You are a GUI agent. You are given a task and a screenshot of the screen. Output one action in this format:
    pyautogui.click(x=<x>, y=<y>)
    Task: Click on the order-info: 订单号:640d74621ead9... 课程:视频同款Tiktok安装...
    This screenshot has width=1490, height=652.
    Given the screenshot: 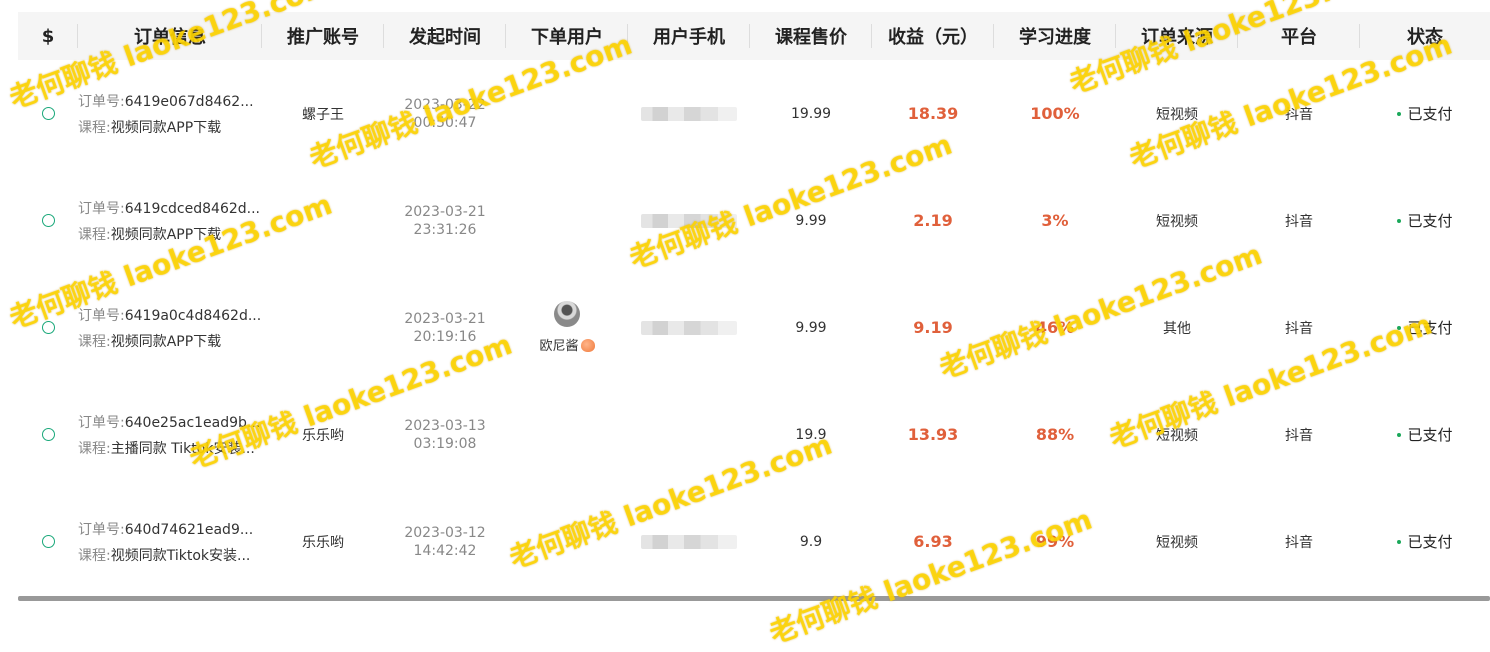 What is the action you would take?
    pyautogui.click(x=165, y=542)
    